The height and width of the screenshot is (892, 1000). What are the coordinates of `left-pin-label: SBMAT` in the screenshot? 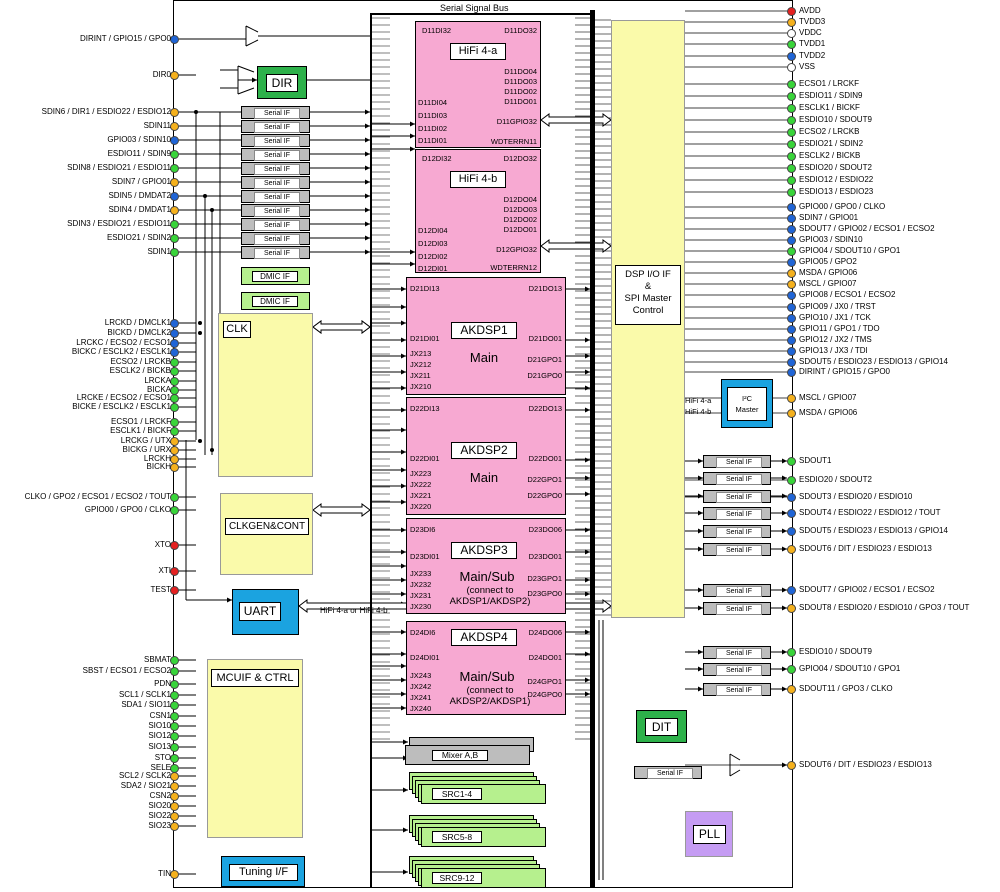 It's located at (157, 659).